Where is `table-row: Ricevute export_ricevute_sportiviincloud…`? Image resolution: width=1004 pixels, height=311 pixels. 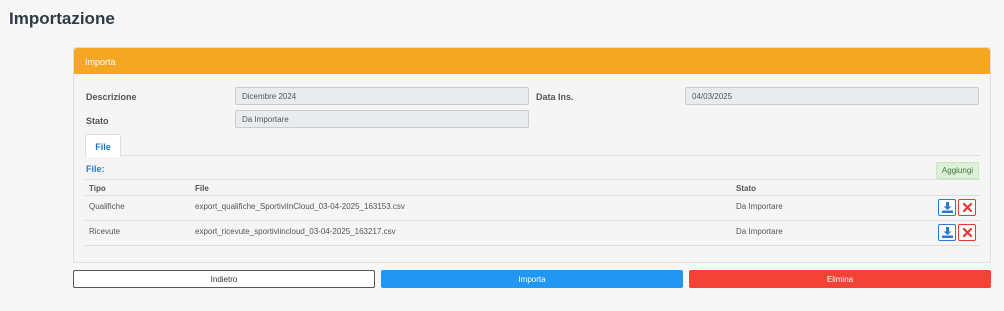 table-row: Ricevute export_ricevute_sportiviincloud… is located at coordinates (532, 233).